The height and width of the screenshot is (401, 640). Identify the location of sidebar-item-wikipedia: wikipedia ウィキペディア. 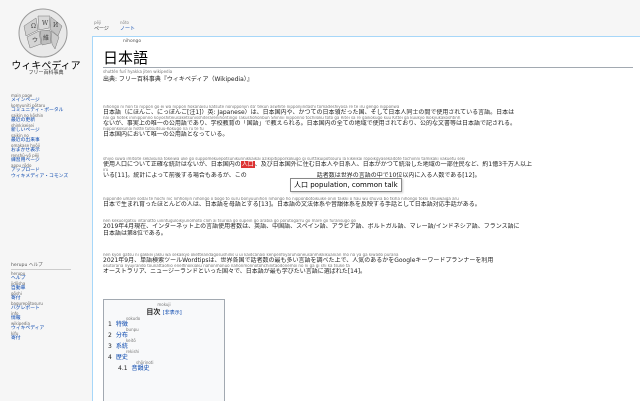
(51, 327).